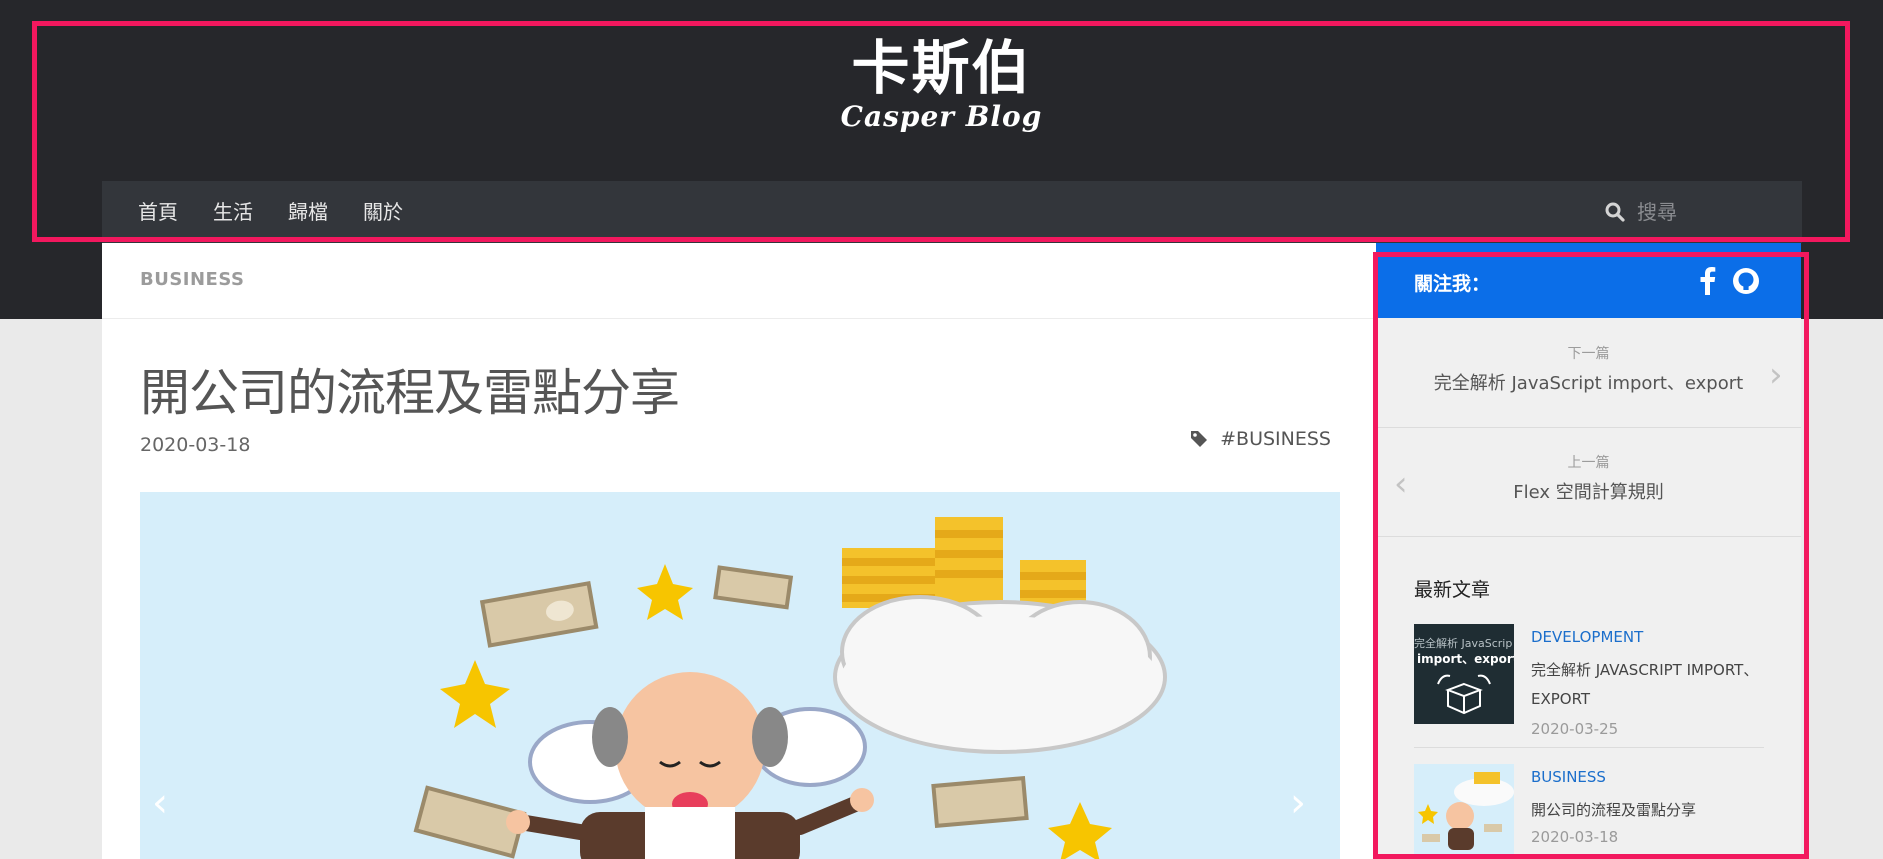 The image size is (1883, 859). What do you see at coordinates (1712, 212) in the screenshot?
I see `search-input` at bounding box center [1712, 212].